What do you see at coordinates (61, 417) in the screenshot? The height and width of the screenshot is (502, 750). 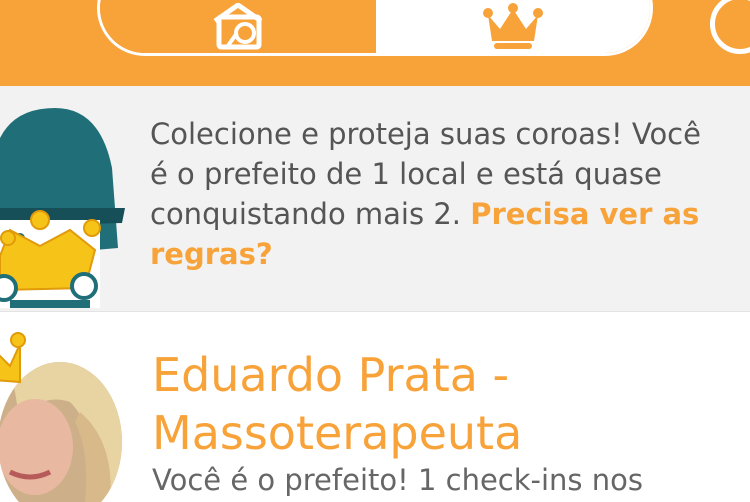 I see `avatar` at bounding box center [61, 417].